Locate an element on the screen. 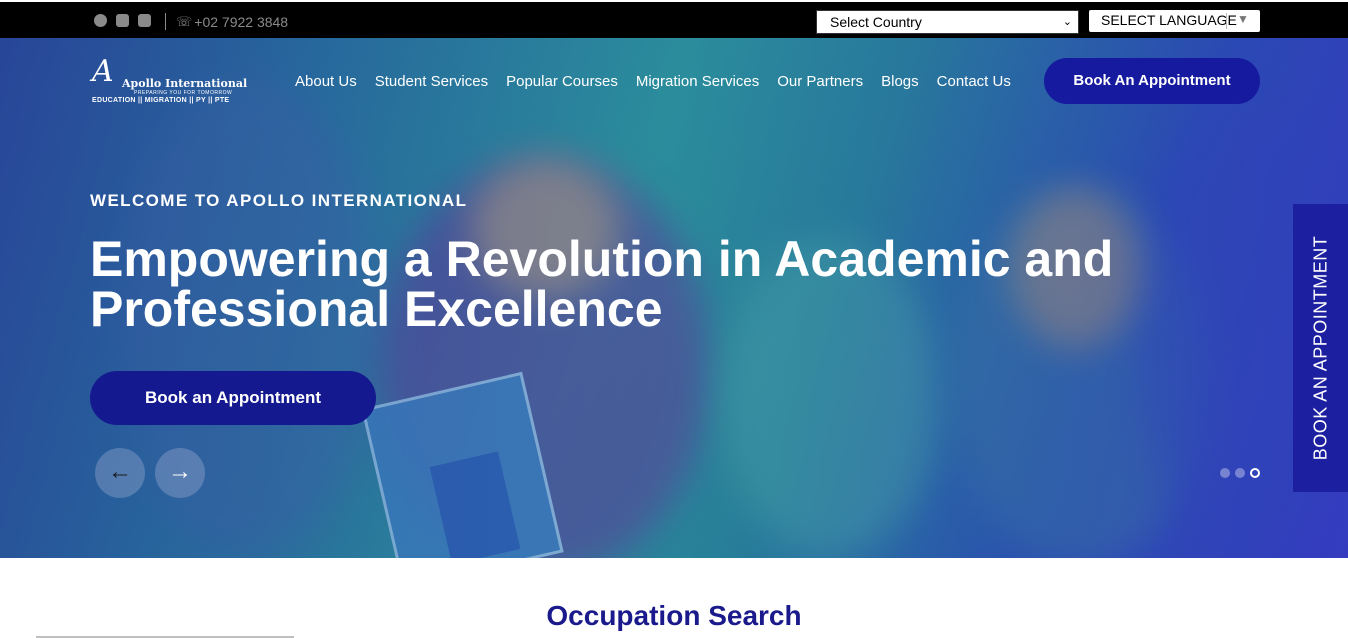 The width and height of the screenshot is (1348, 638). slider-prev-button: ← is located at coordinates (120, 473).